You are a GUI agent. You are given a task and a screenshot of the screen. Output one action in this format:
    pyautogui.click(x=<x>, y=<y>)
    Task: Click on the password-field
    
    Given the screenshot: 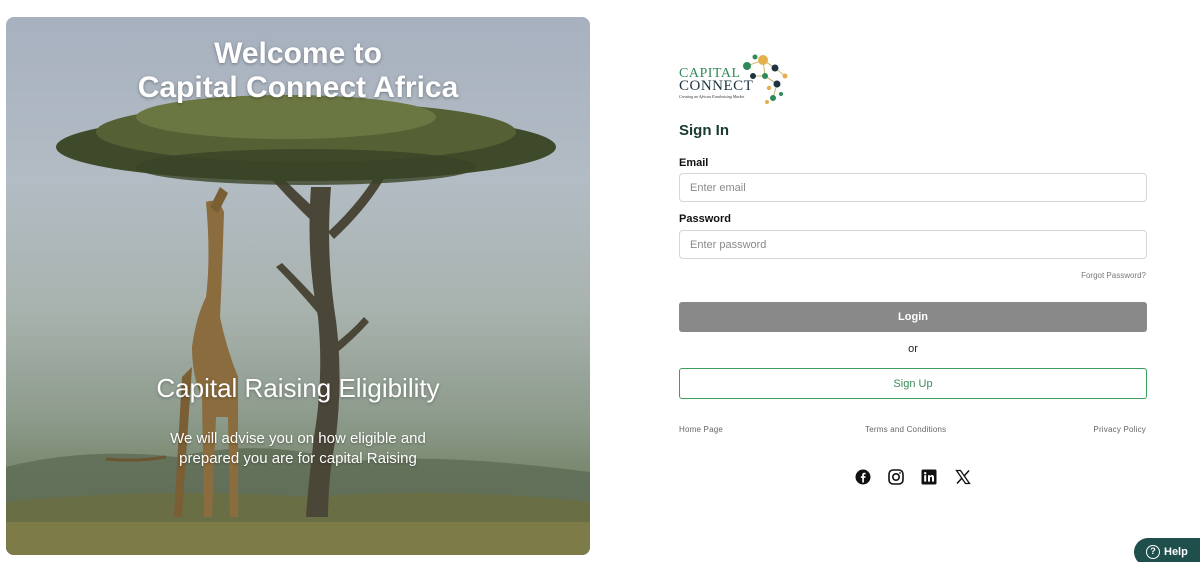 What is the action you would take?
    pyautogui.click(x=913, y=244)
    